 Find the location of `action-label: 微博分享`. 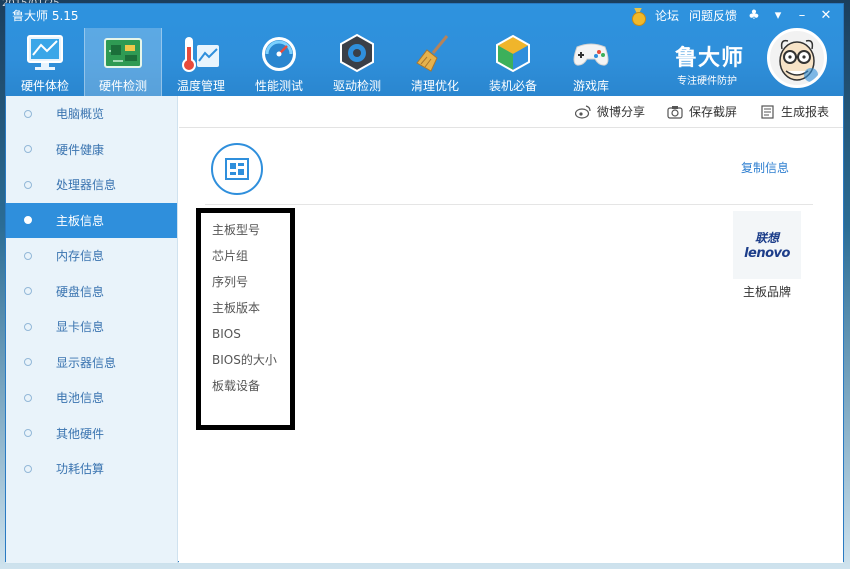

action-label: 微博分享 is located at coordinates (620, 112).